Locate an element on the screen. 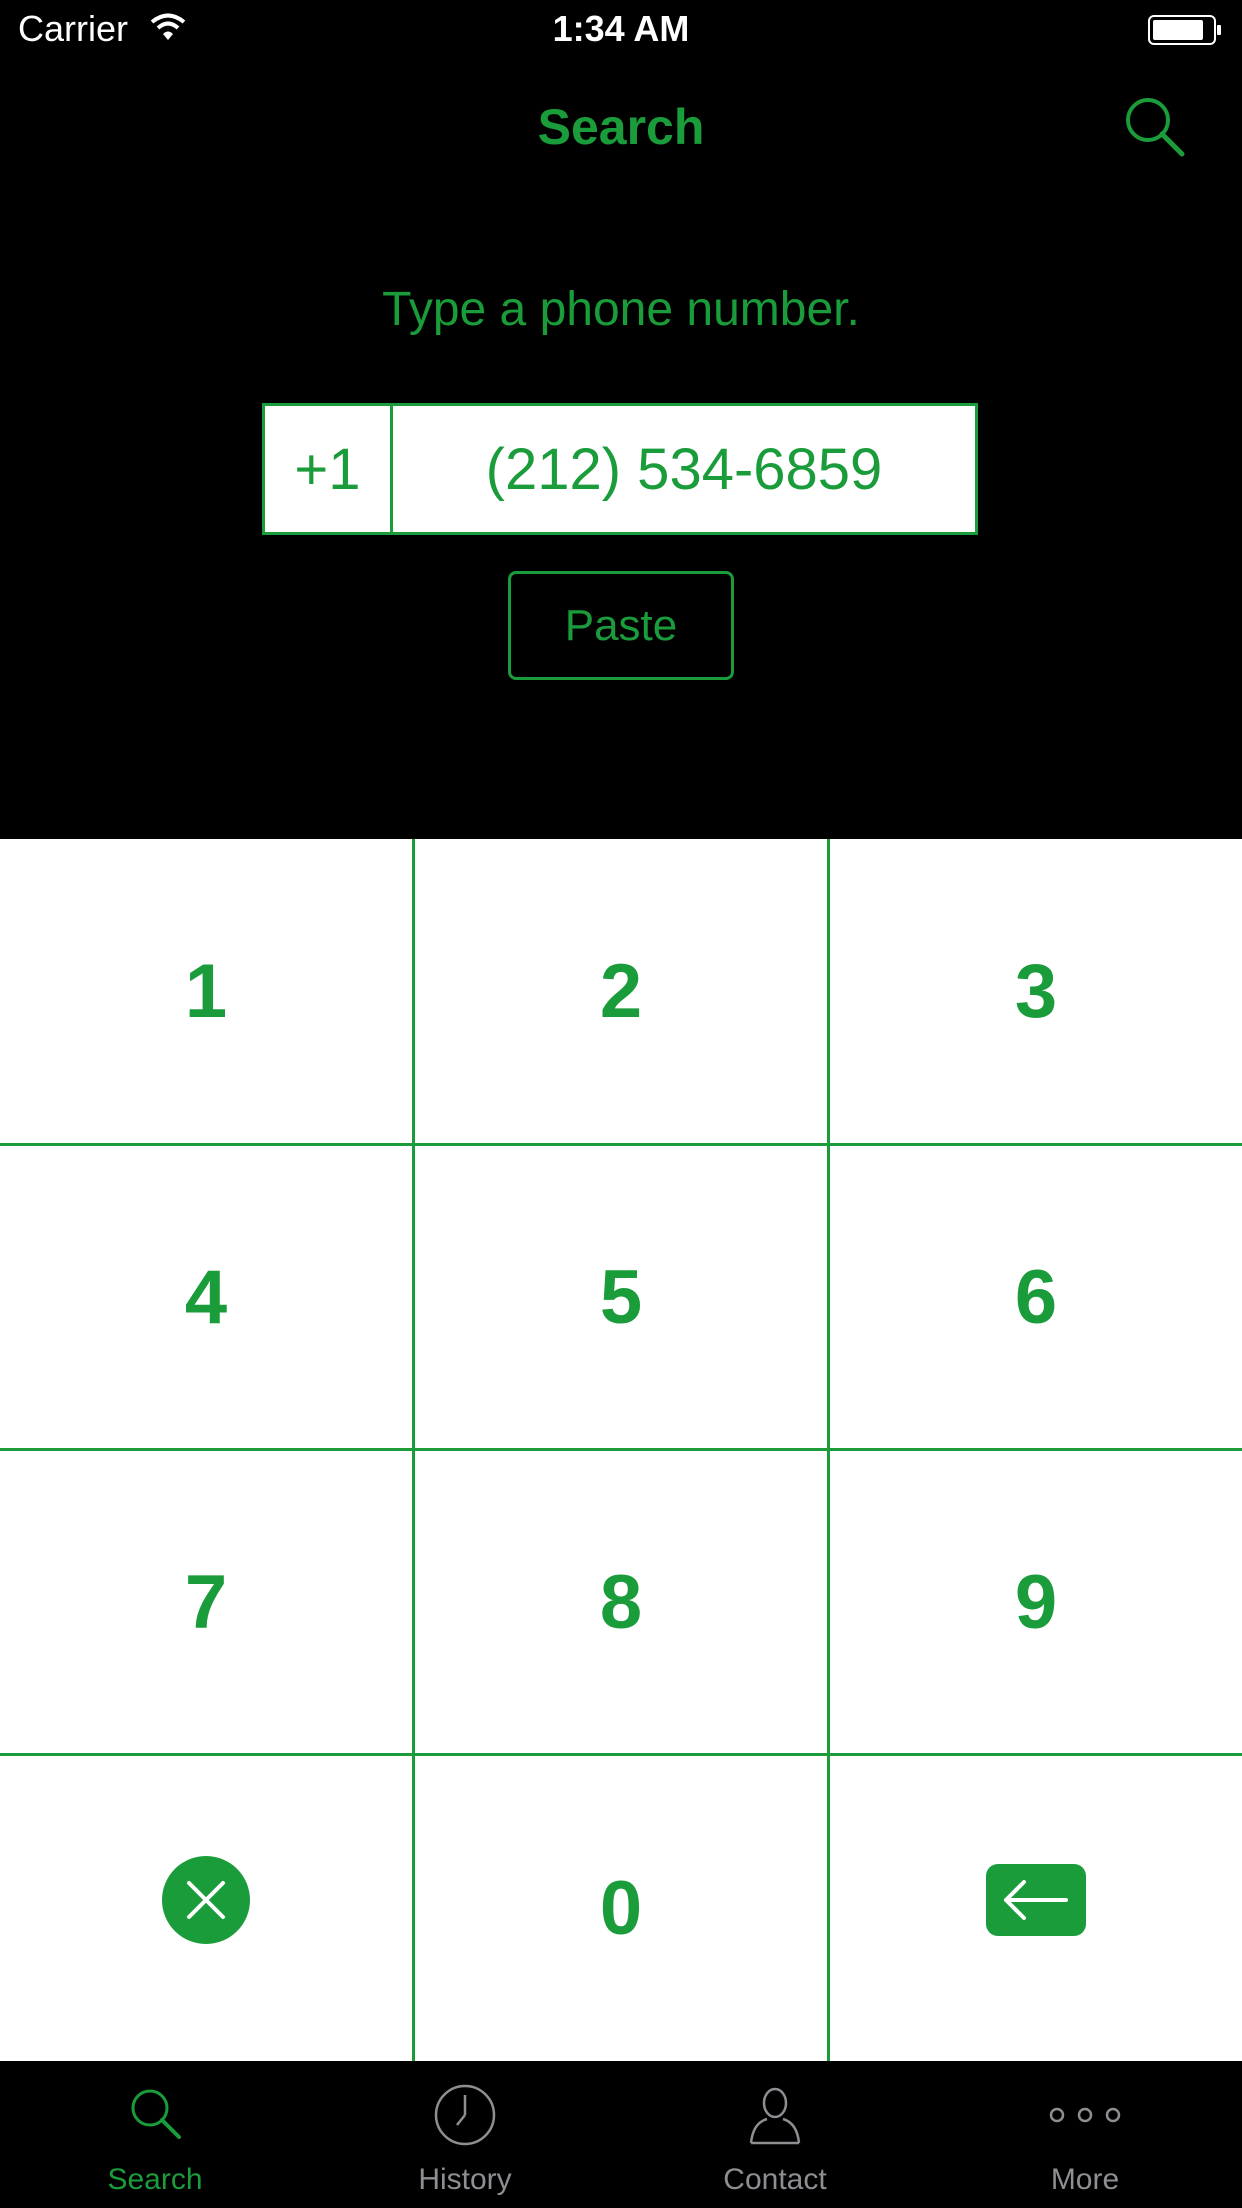 This screenshot has height=2208, width=1242. phone-input-field: +1 (212) 534-6859 is located at coordinates (620, 469).